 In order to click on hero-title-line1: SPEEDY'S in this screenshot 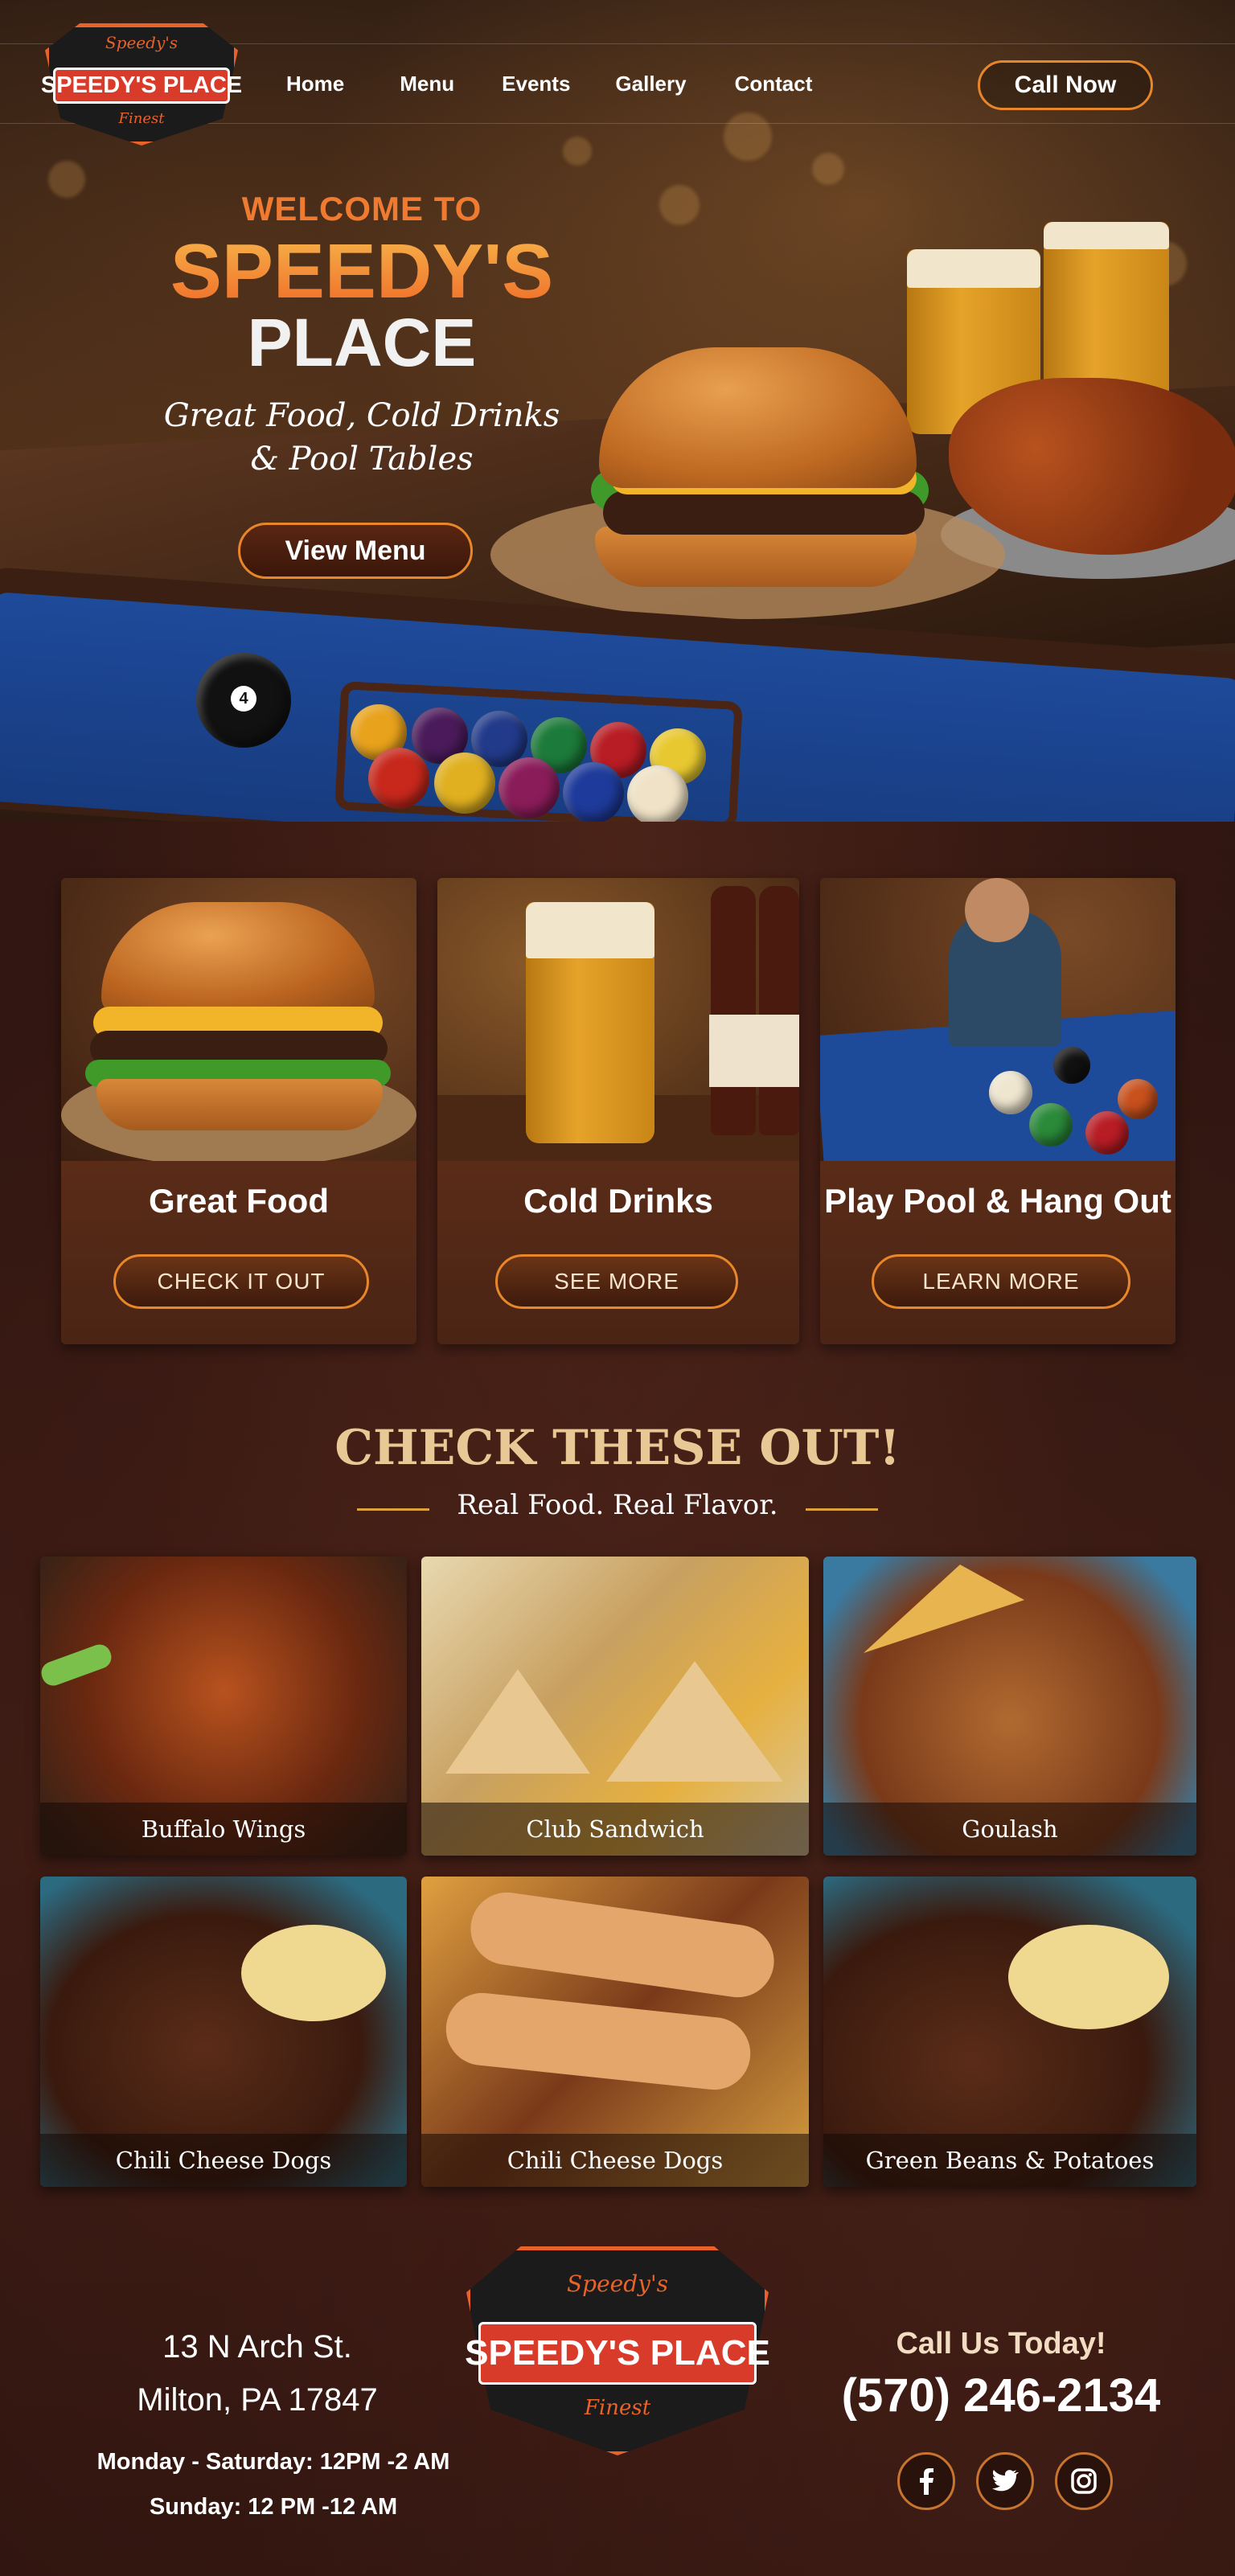, I will do `click(362, 271)`.